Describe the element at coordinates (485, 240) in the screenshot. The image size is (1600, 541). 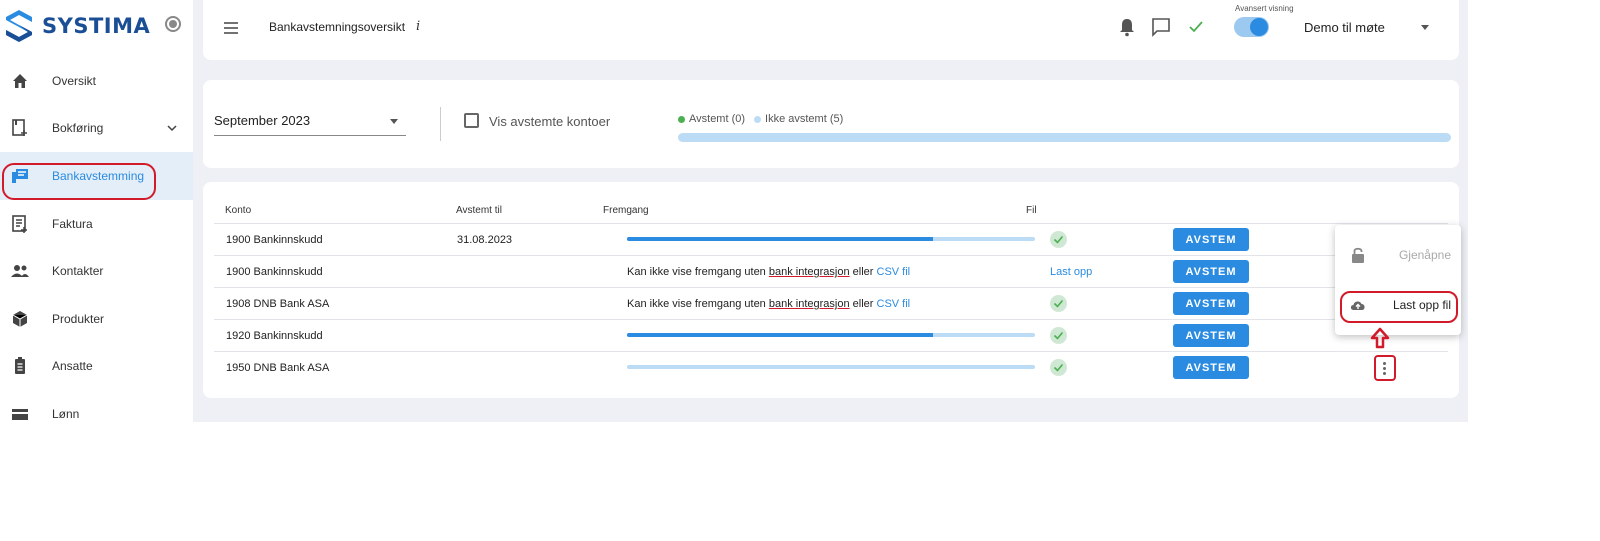
I see `reconciled-to-cell: 31.08.2023` at that location.